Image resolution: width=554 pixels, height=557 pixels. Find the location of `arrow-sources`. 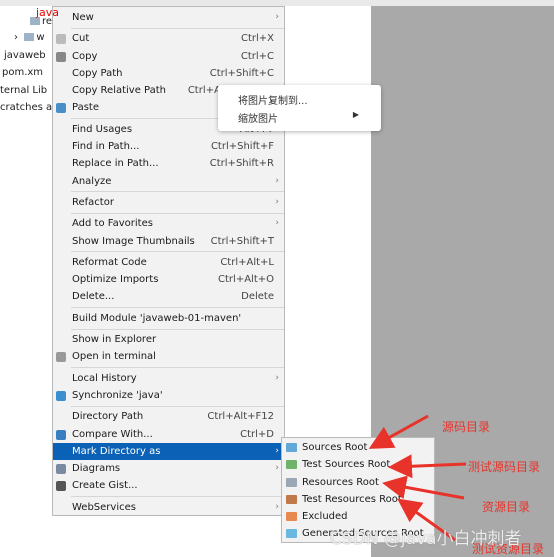

arrow-sources is located at coordinates (398, 431).